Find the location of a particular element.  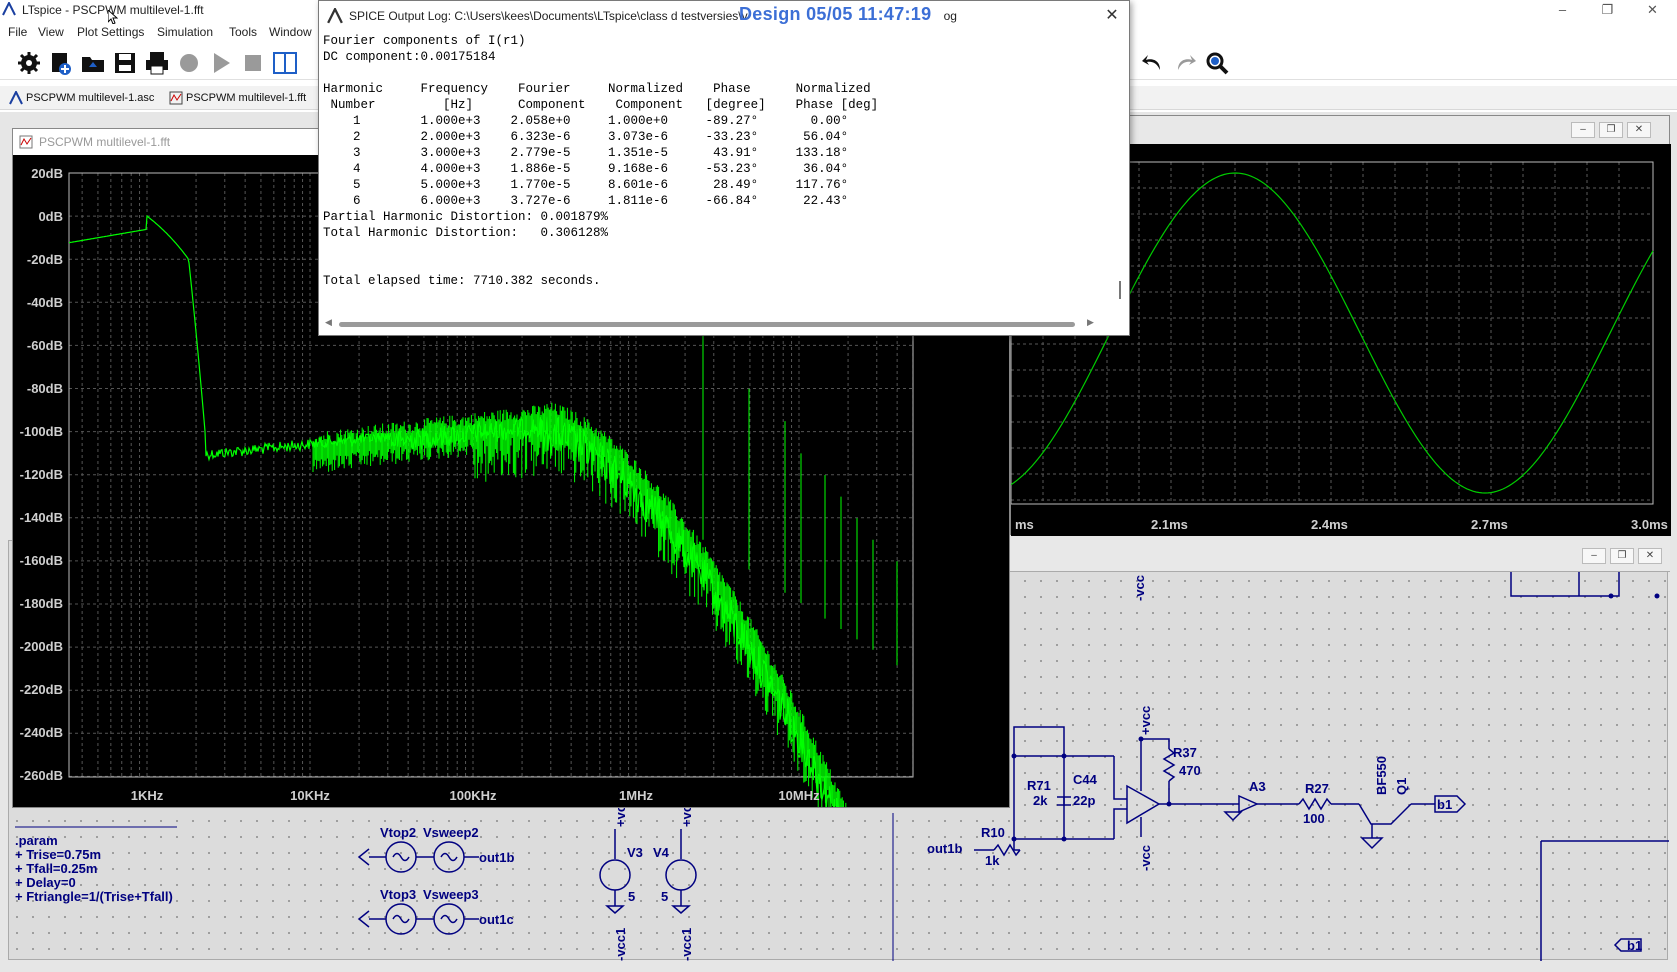

waveform-icon is located at coordinates (176, 98).